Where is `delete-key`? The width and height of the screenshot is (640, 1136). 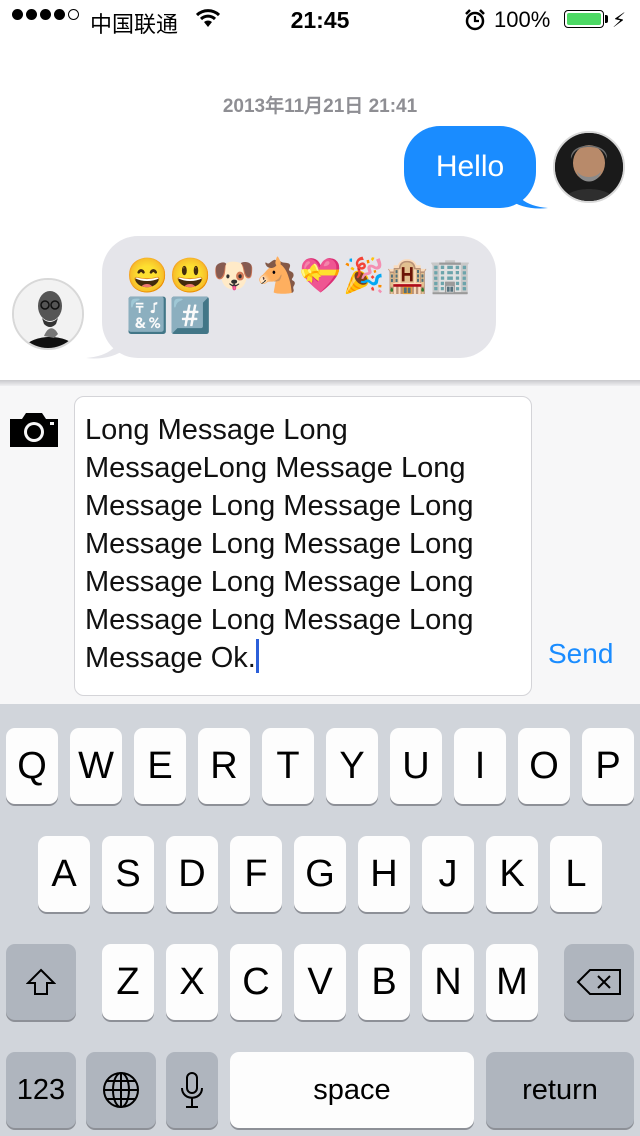
delete-key is located at coordinates (599, 982).